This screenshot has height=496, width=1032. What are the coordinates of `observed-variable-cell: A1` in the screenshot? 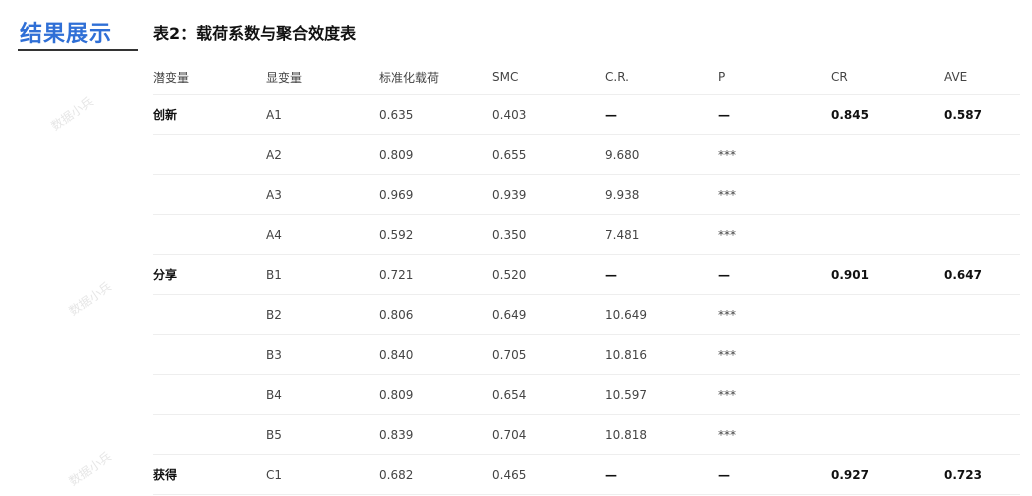 It's located at (322, 114).